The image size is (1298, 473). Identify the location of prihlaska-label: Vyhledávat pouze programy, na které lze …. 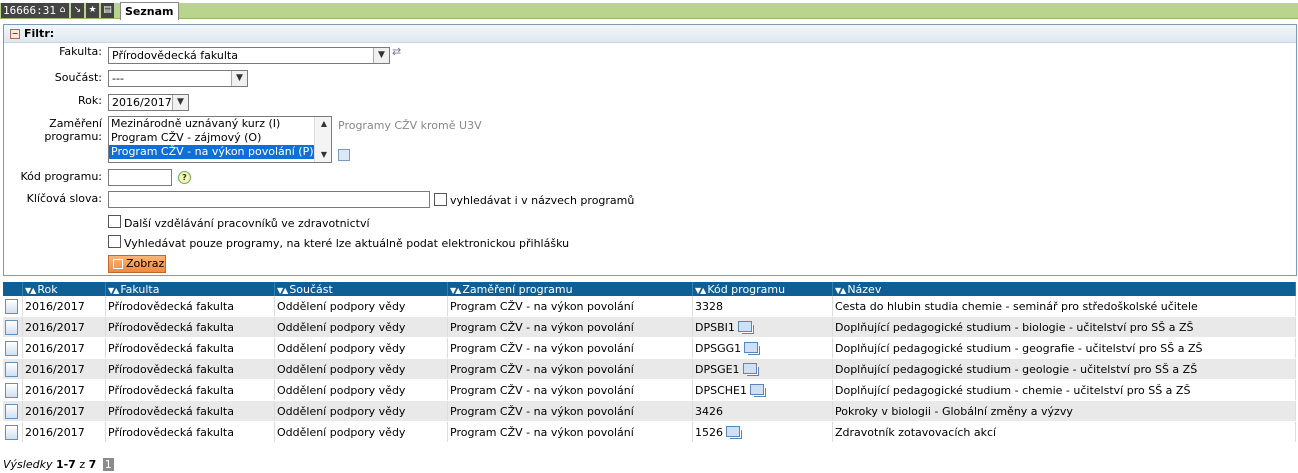
(347, 243).